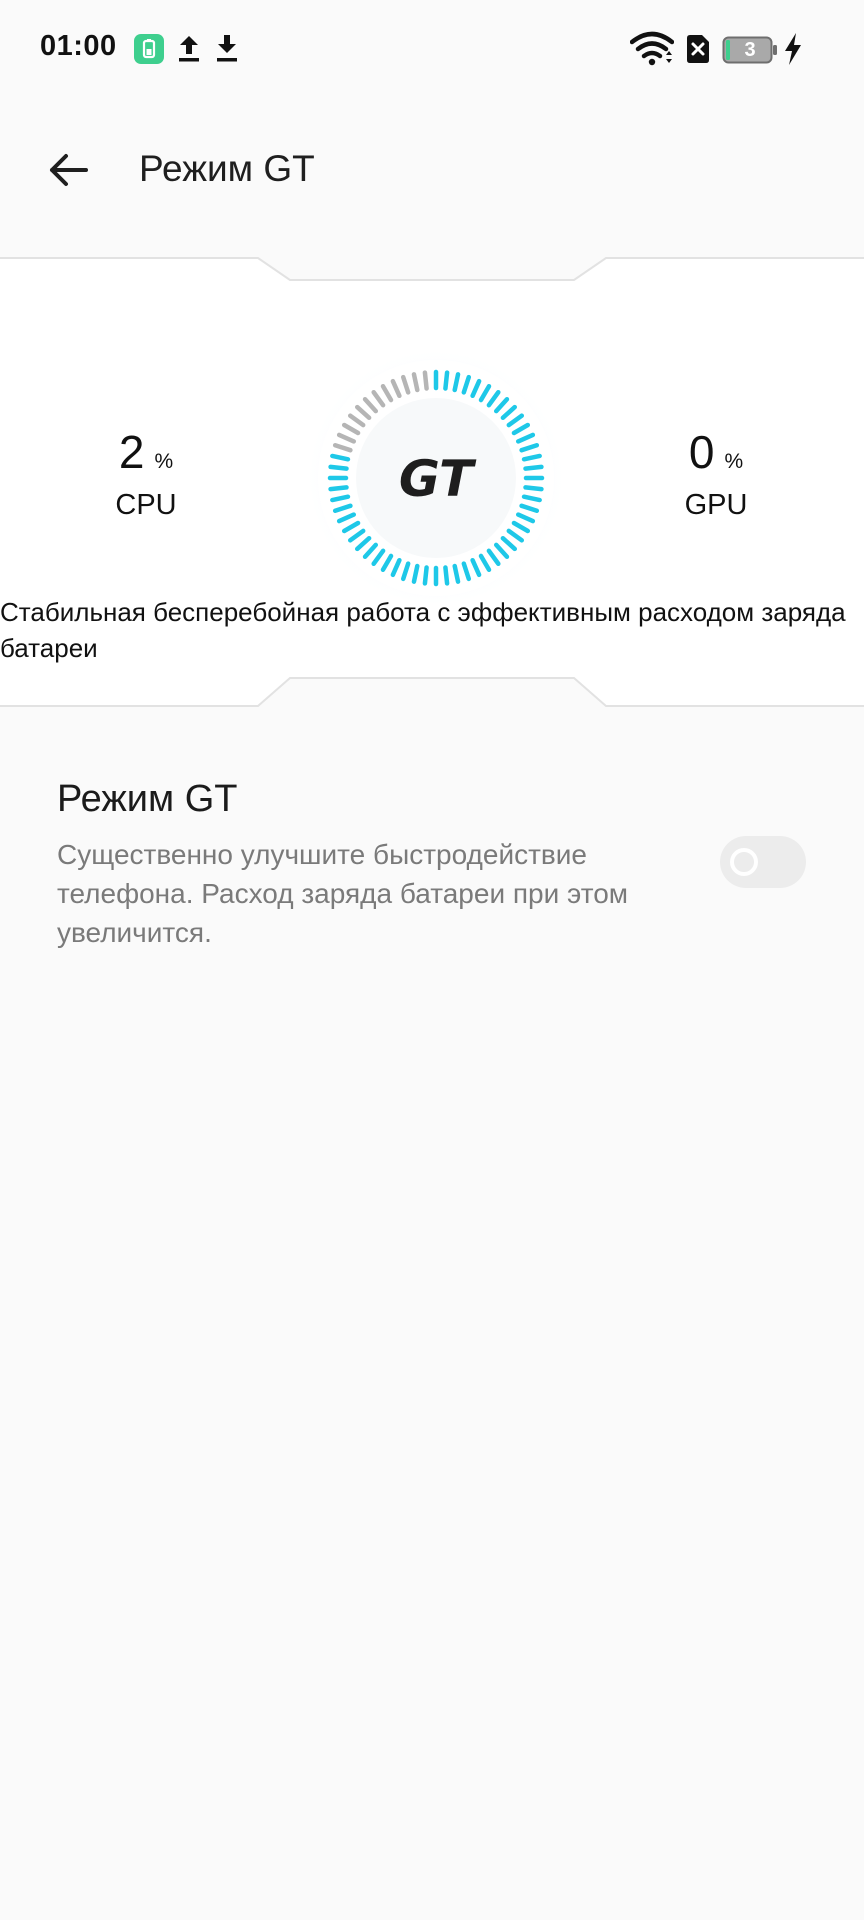  Describe the element at coordinates (750, 50) in the screenshot. I see `battery-level: 3` at that location.